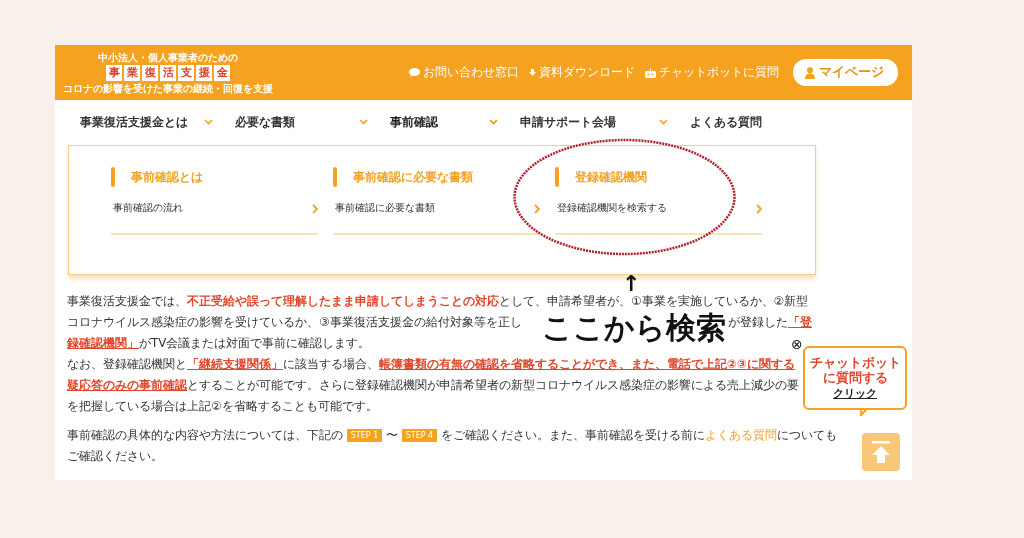  I want to click on robot-icon, so click(650, 72).